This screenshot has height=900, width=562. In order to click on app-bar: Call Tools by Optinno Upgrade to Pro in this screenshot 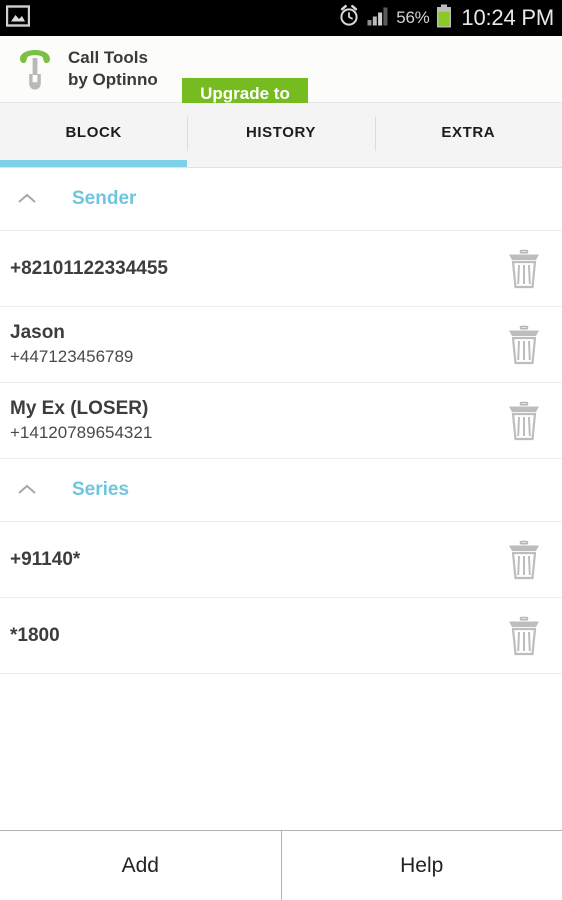, I will do `click(281, 83)`.